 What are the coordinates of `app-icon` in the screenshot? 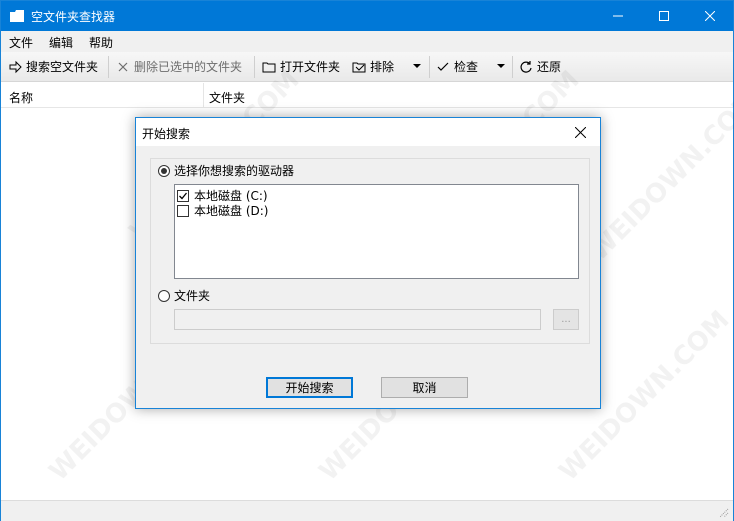 It's located at (17, 16).